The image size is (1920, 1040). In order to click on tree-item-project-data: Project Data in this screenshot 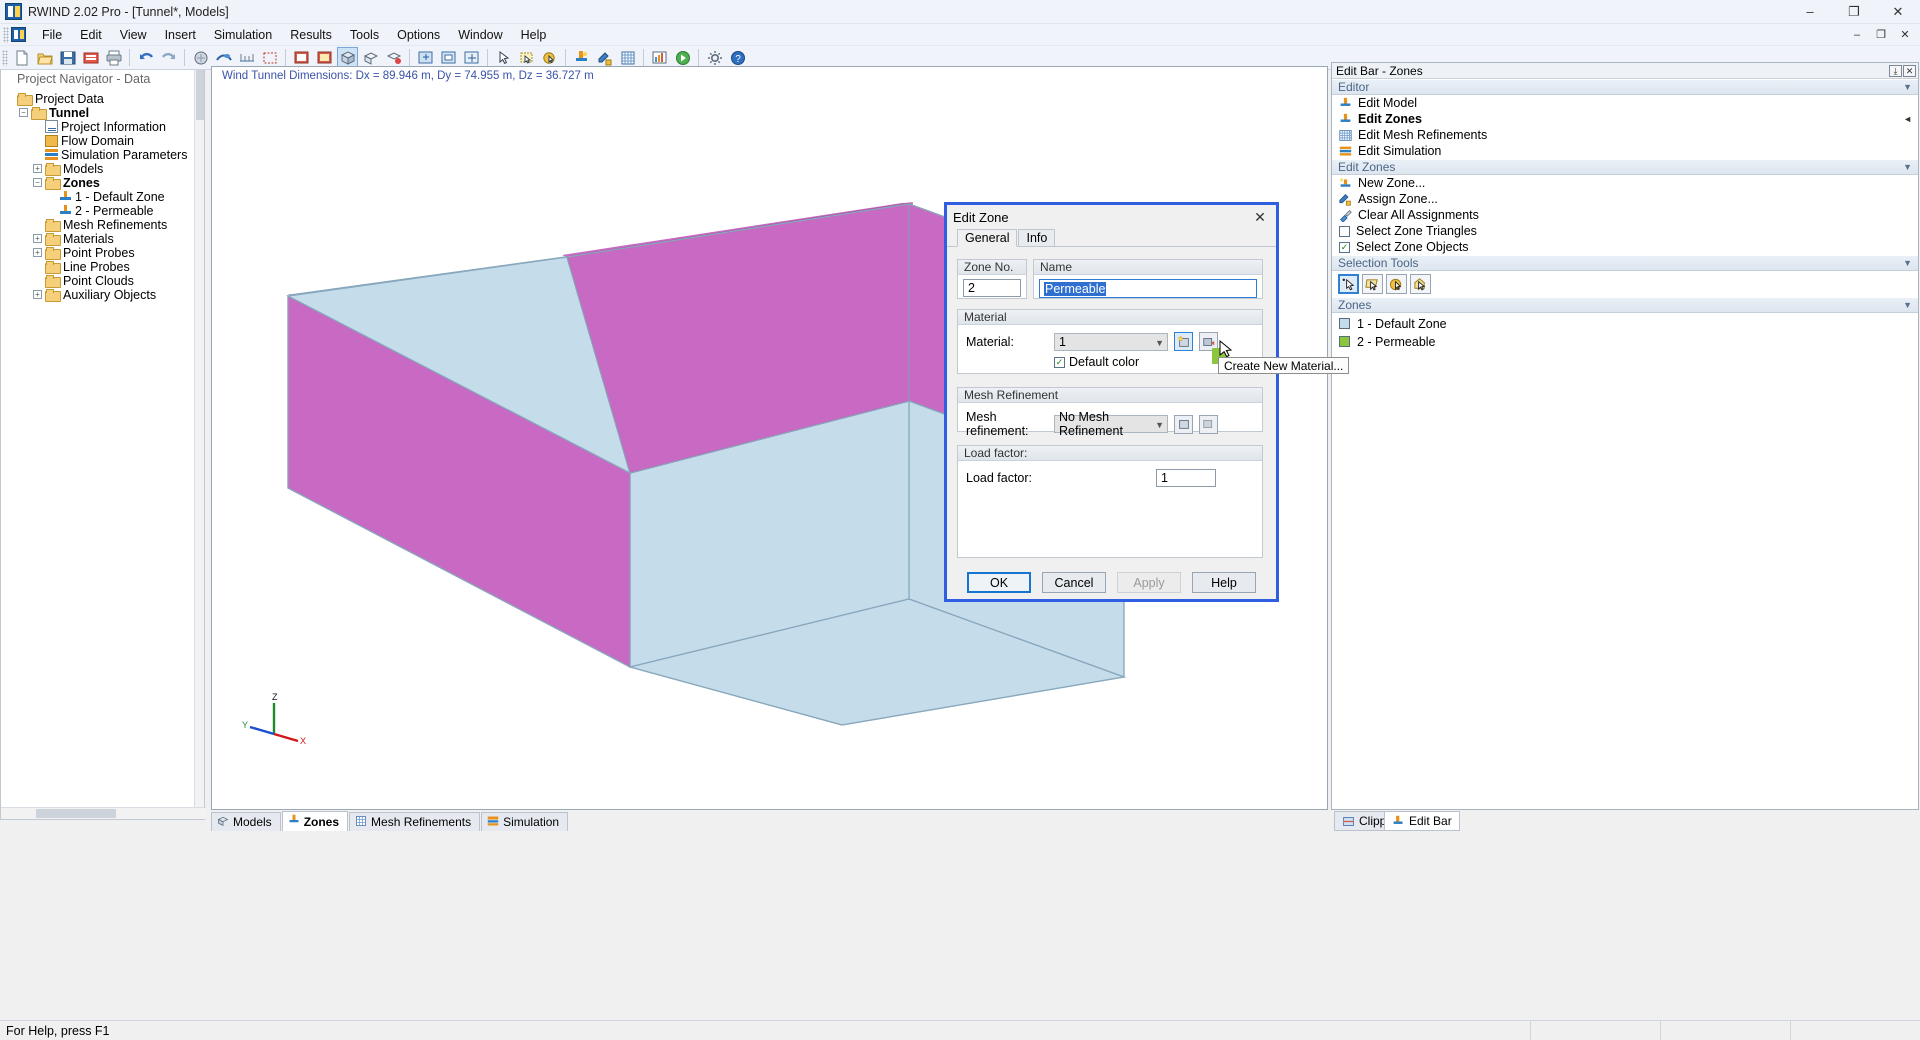, I will do `click(104, 99)`.